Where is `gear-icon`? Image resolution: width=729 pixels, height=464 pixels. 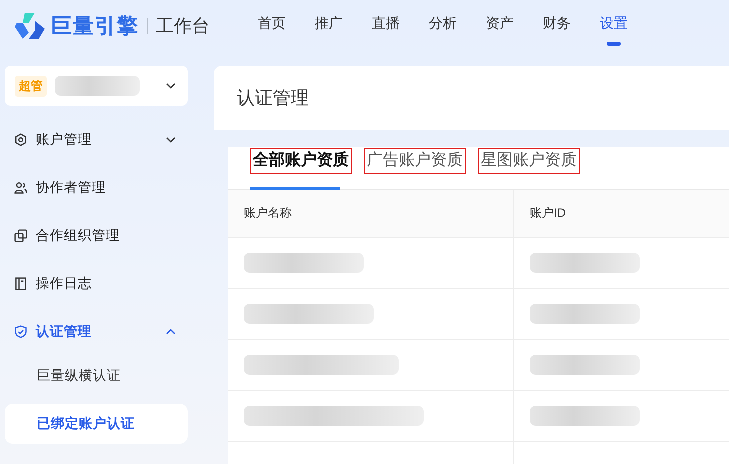 gear-icon is located at coordinates (21, 140).